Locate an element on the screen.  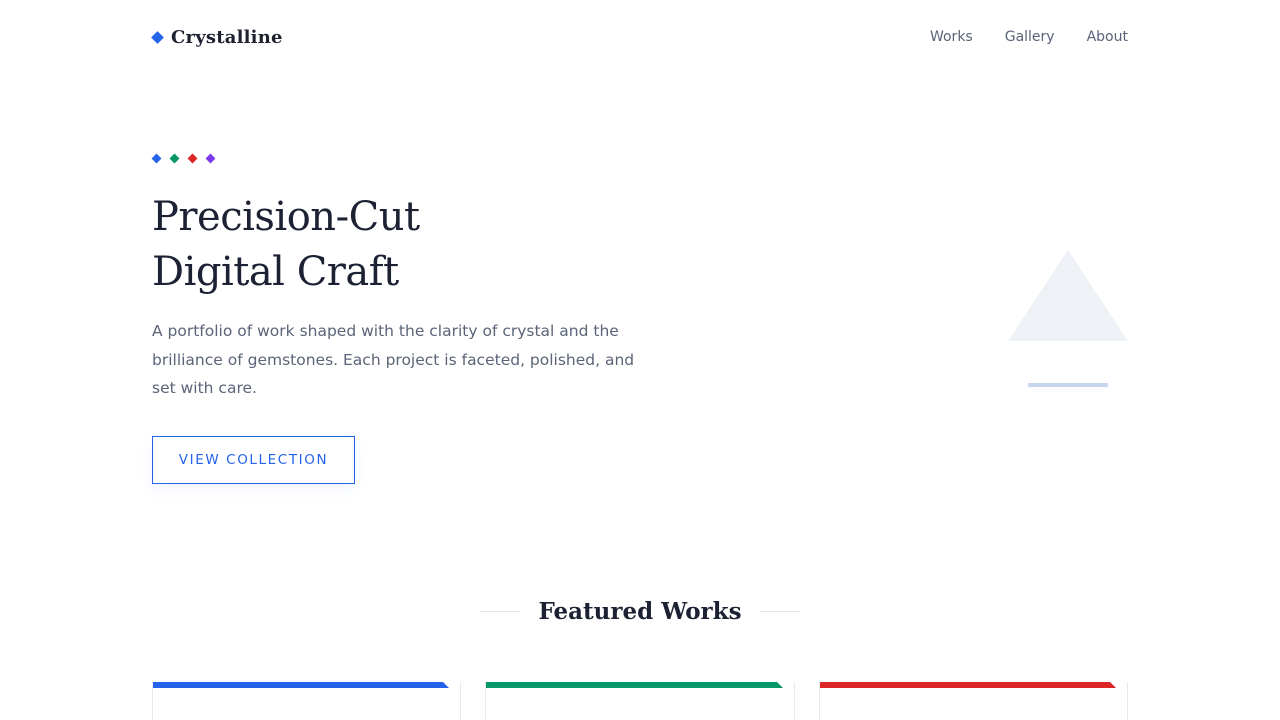
blue-diamond-icon is located at coordinates (156, 158).